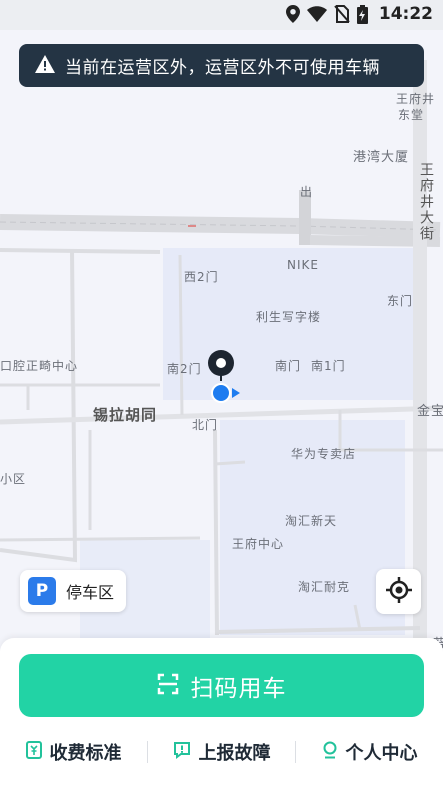 This screenshot has width=443, height=787. Describe the element at coordinates (288, 366) in the screenshot. I see `map-label: 南门` at that location.